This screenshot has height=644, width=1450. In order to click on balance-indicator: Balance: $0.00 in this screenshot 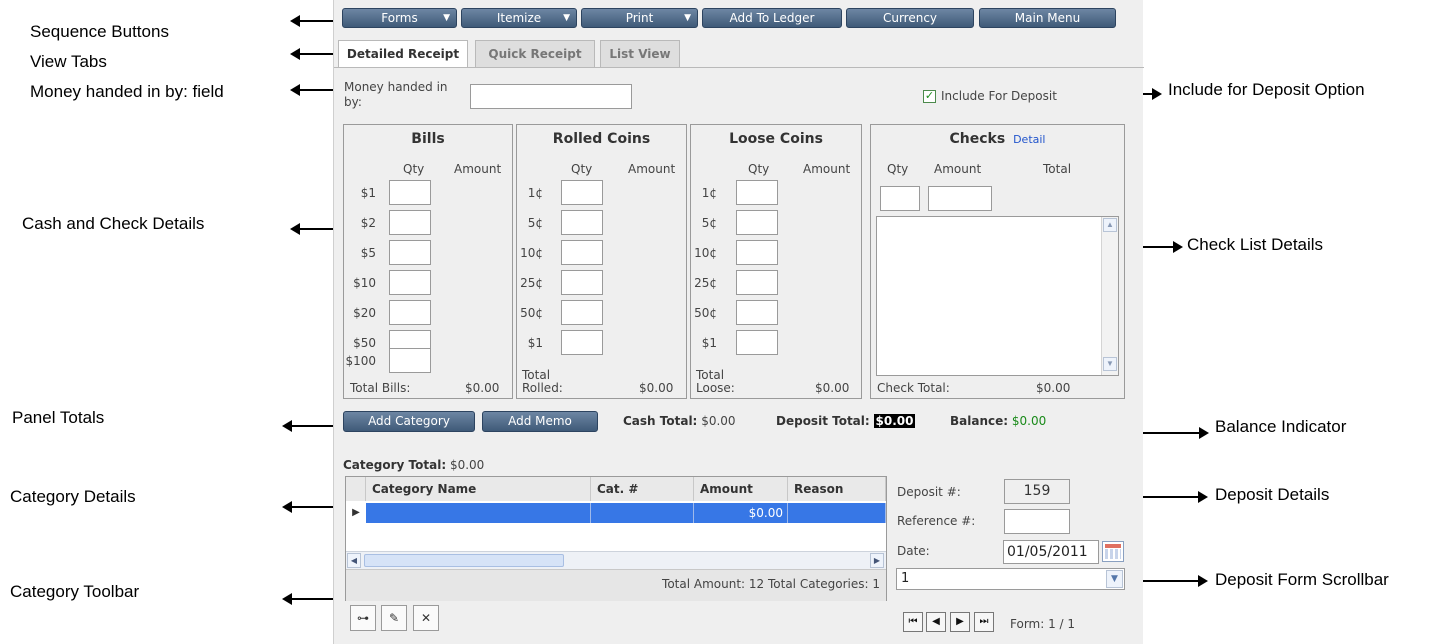, I will do `click(998, 421)`.